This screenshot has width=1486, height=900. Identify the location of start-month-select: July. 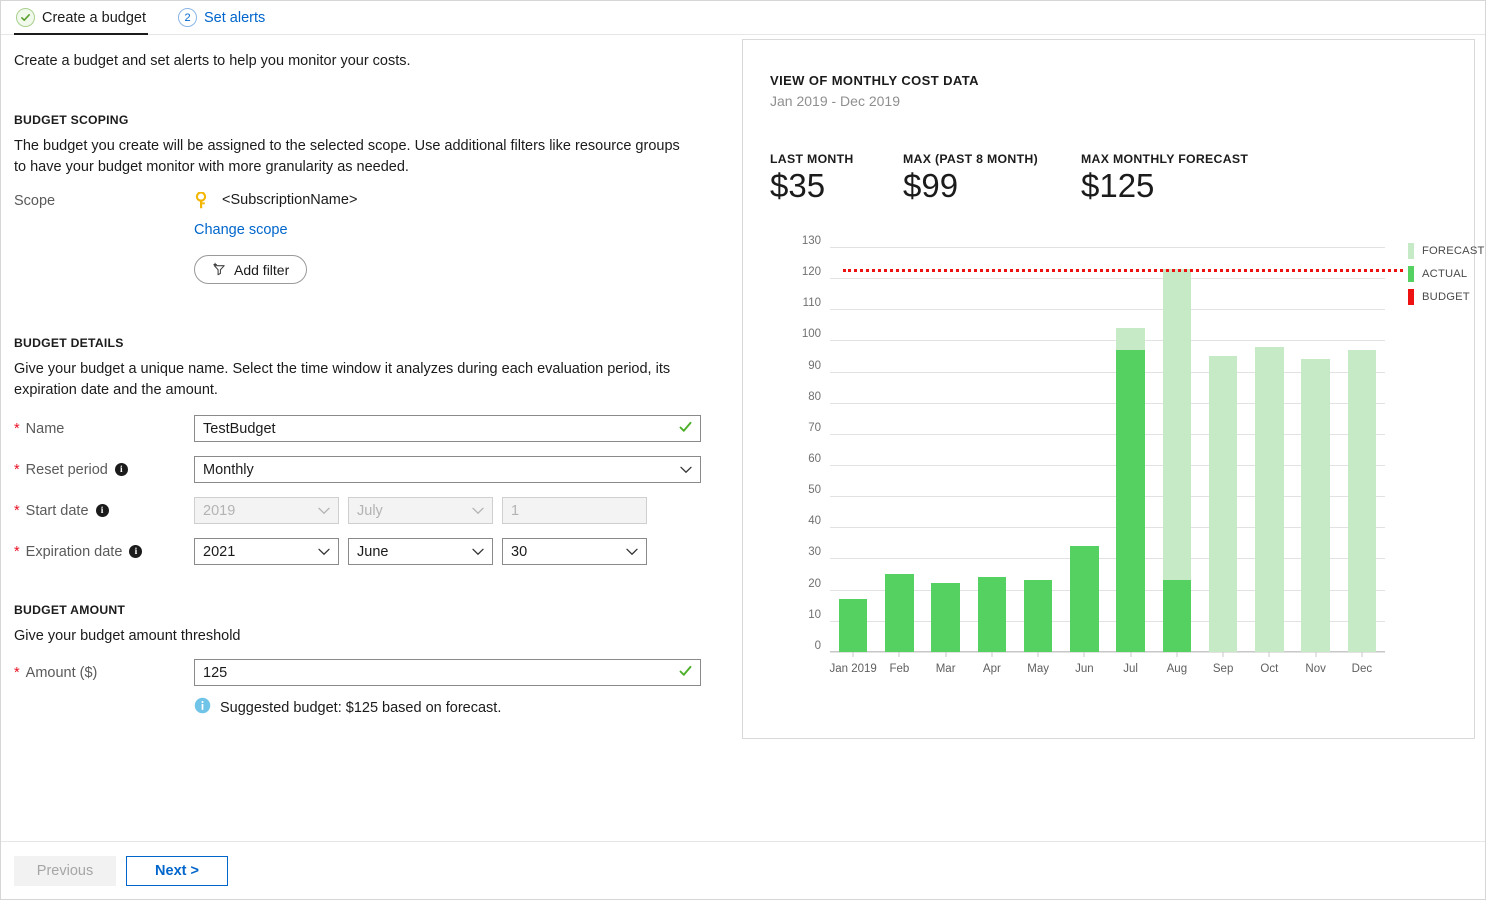
(420, 511).